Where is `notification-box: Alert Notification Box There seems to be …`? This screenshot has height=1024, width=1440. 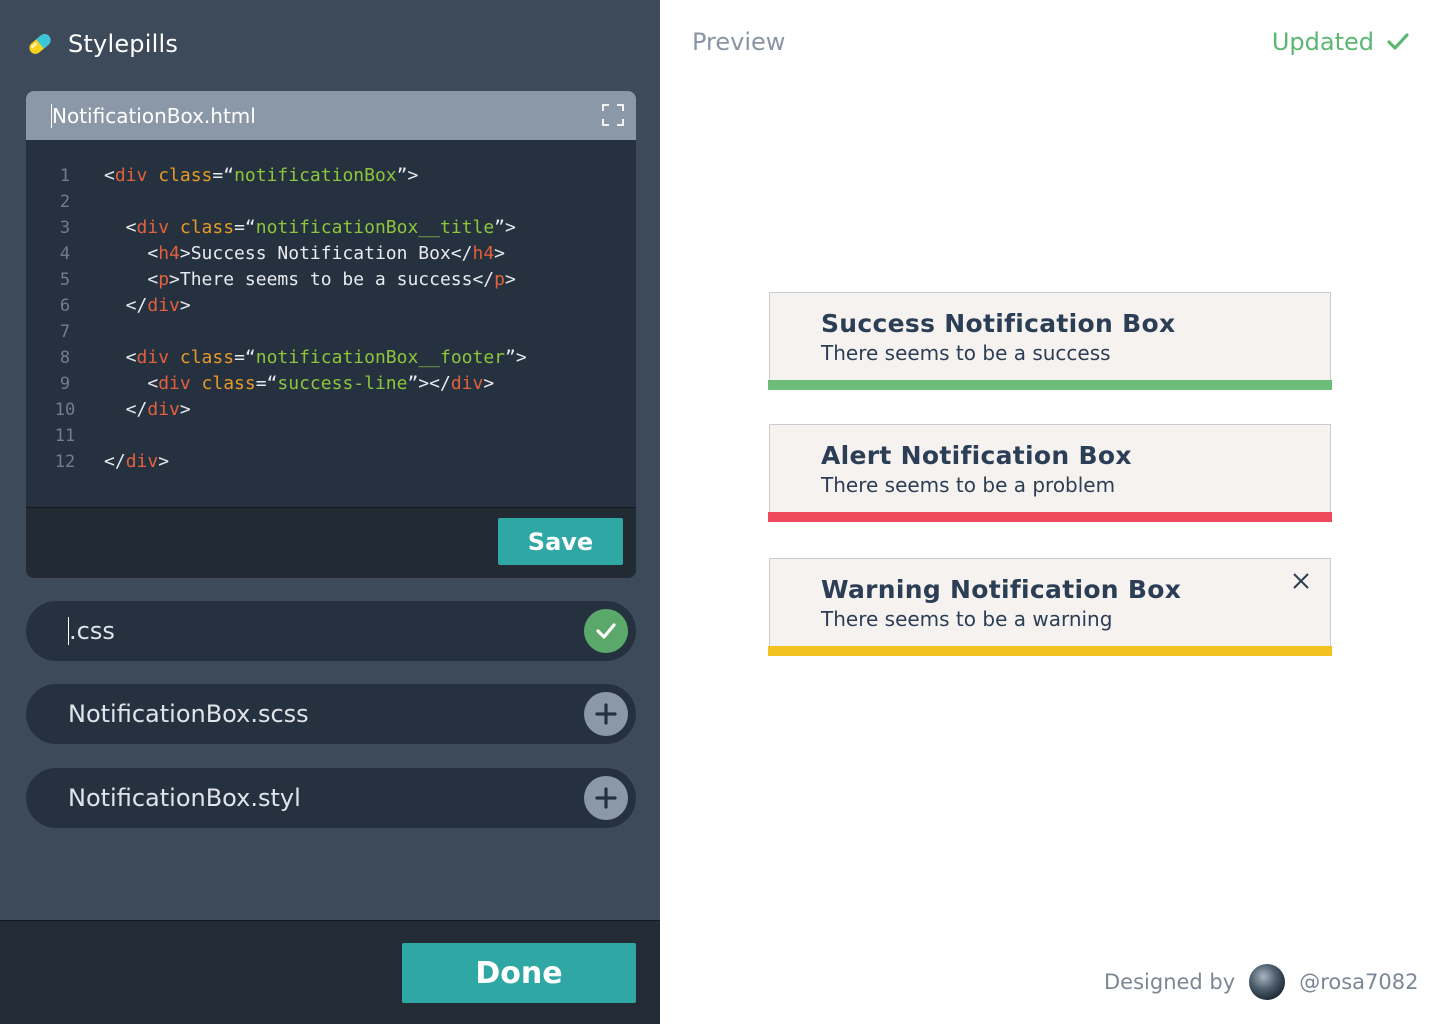
notification-box: Alert Notification Box There seems to be … is located at coordinates (1050, 473).